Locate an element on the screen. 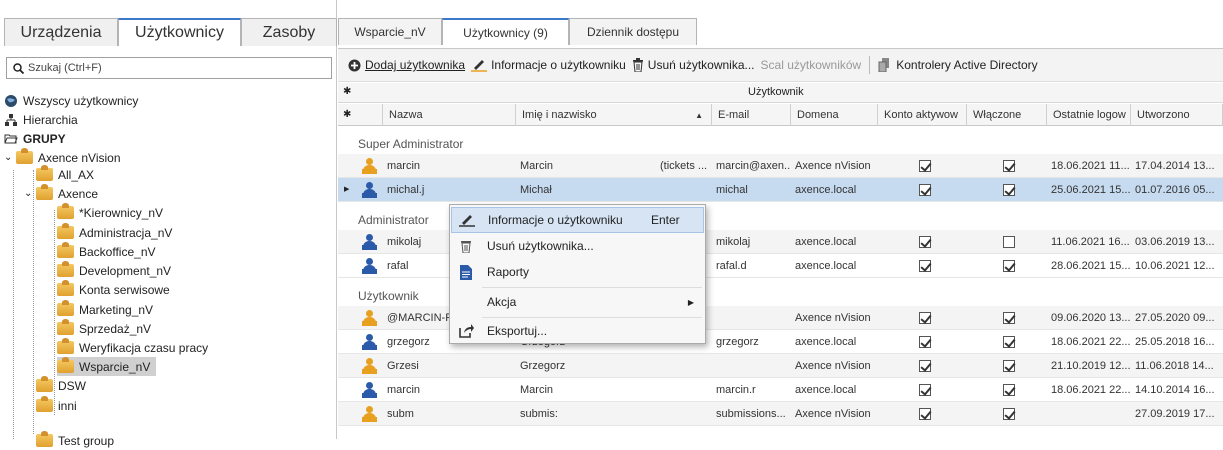 The height and width of the screenshot is (450, 1223). col-fullname-label: Imię i nazwisko is located at coordinates (559, 115).